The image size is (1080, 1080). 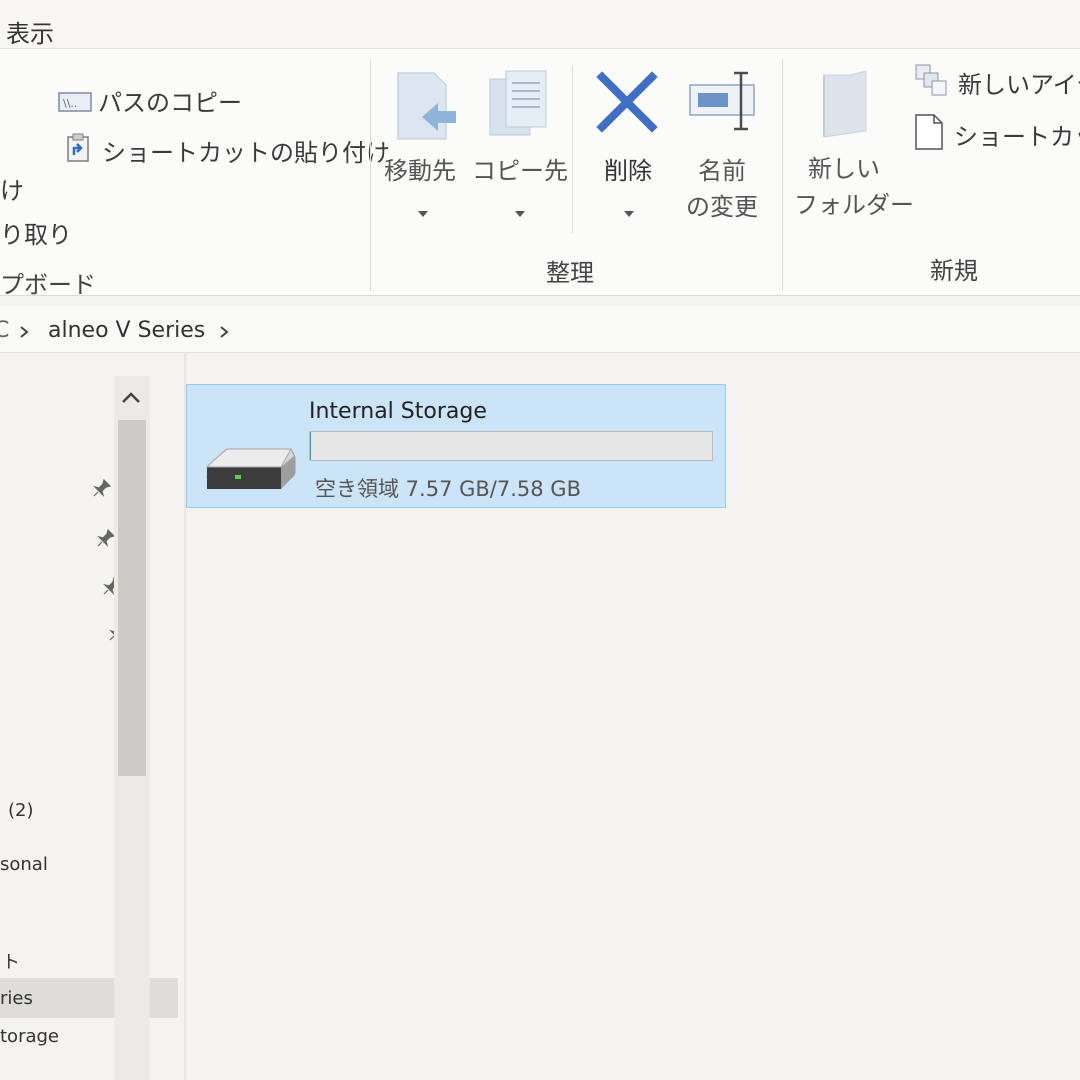 I want to click on easy-access-icon, so click(x=929, y=134).